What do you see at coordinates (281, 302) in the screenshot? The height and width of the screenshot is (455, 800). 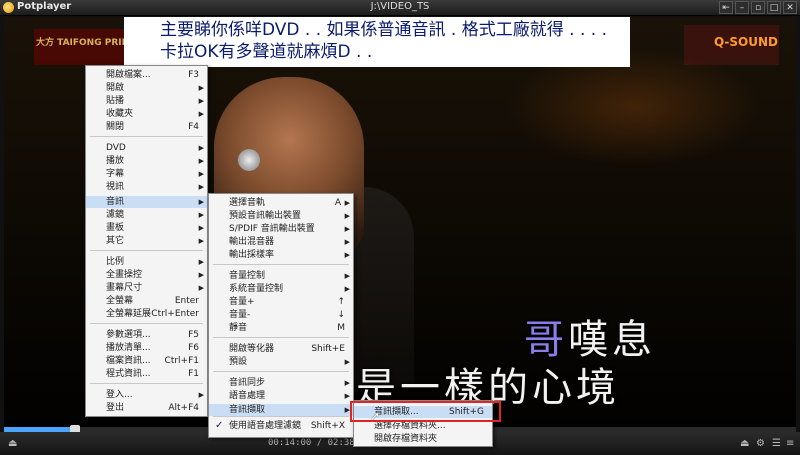 I see `menu-item: 音量+ ↑` at bounding box center [281, 302].